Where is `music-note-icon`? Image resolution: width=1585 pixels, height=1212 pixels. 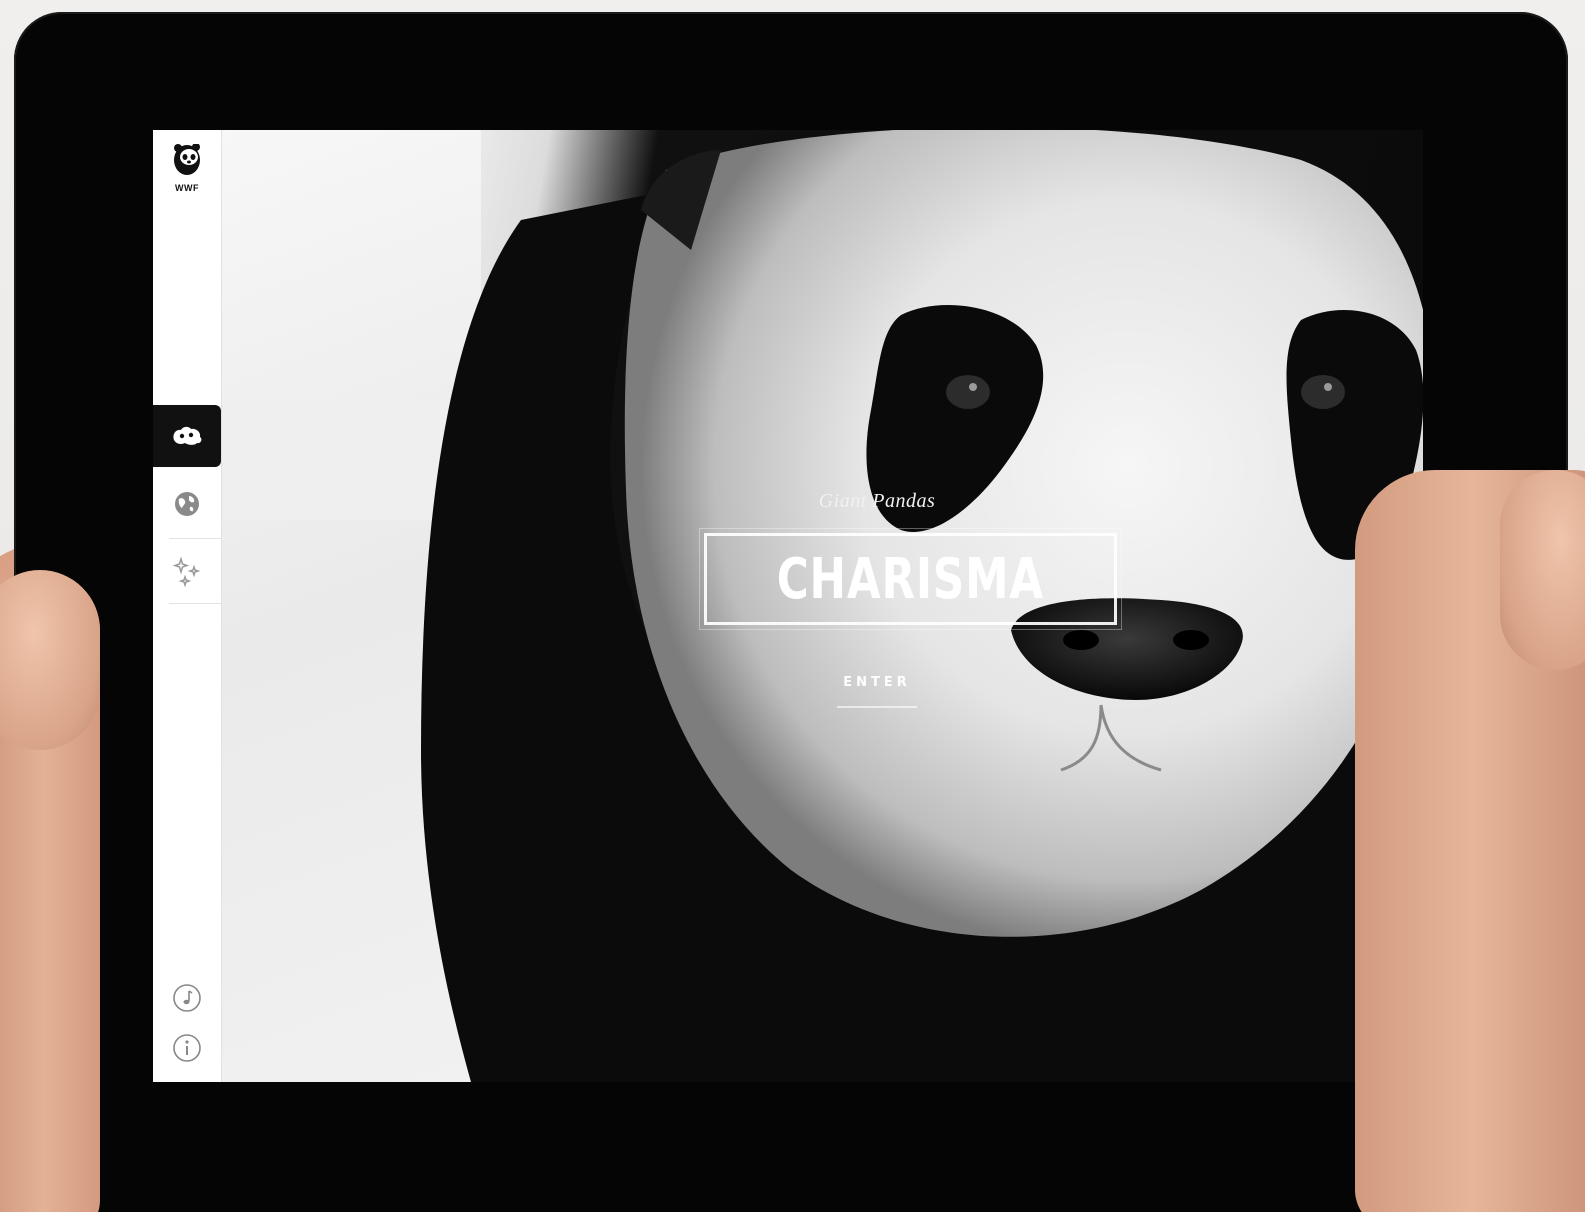
music-note-icon is located at coordinates (187, 998).